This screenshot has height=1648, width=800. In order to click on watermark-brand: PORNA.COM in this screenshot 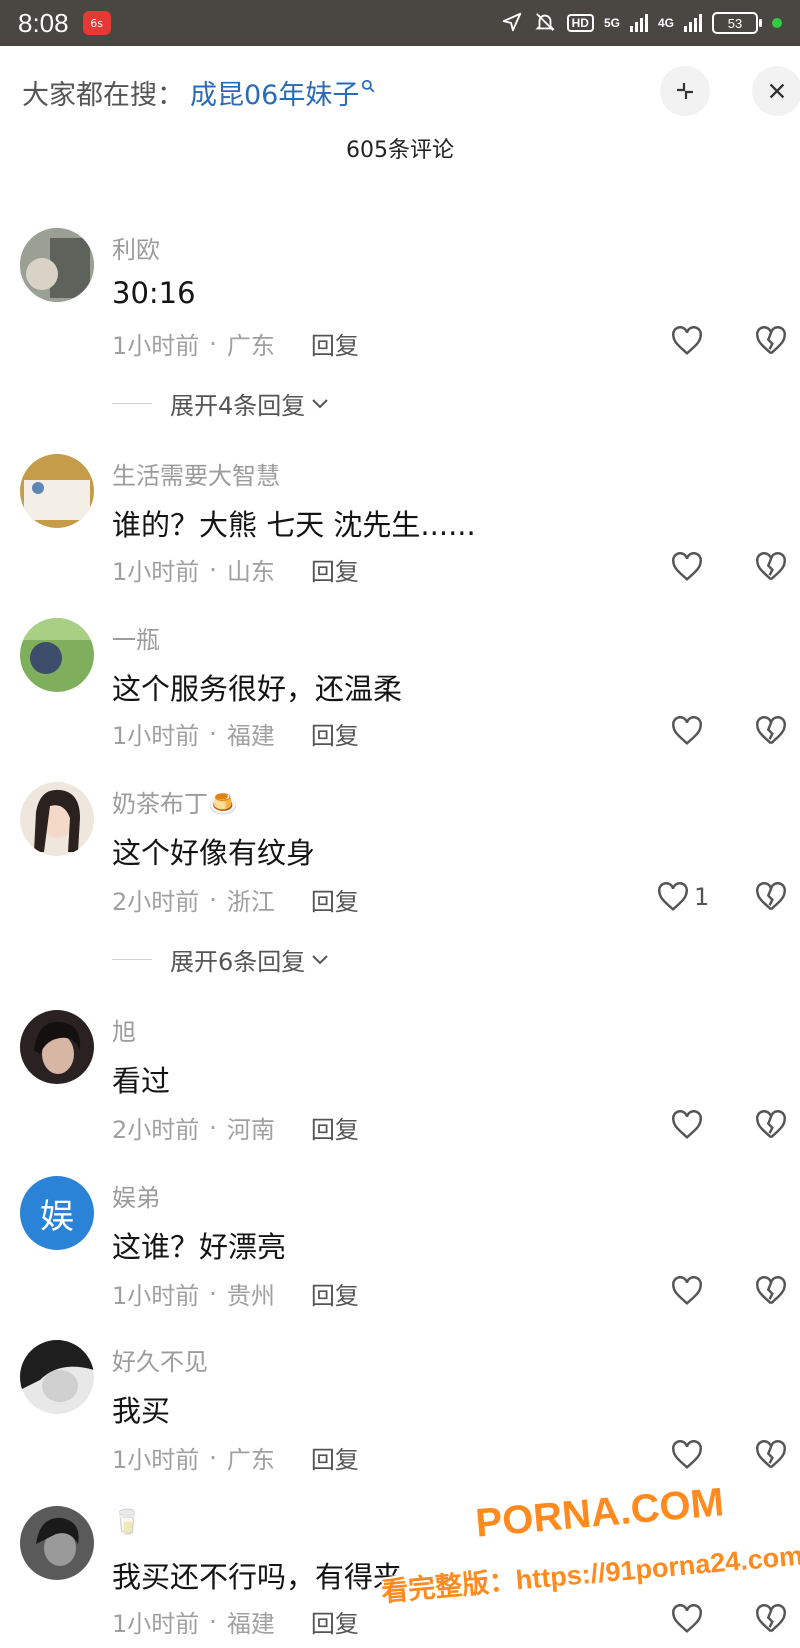, I will do `click(599, 1513)`.